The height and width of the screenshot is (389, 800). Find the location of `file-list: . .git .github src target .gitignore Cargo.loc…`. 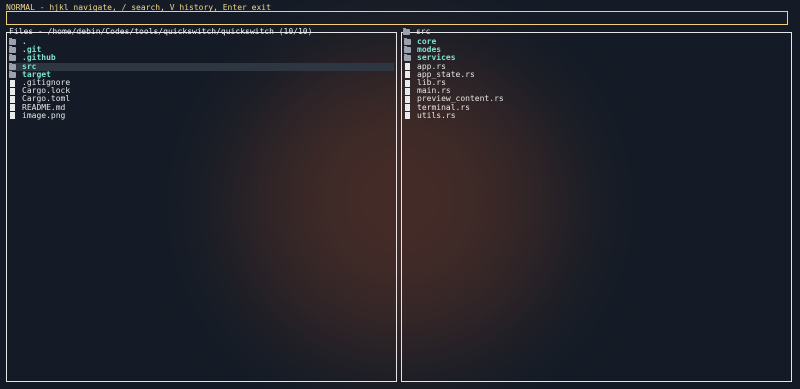

file-list: . .git .github src target .gitignore Cargo.loc… is located at coordinates (201, 78).